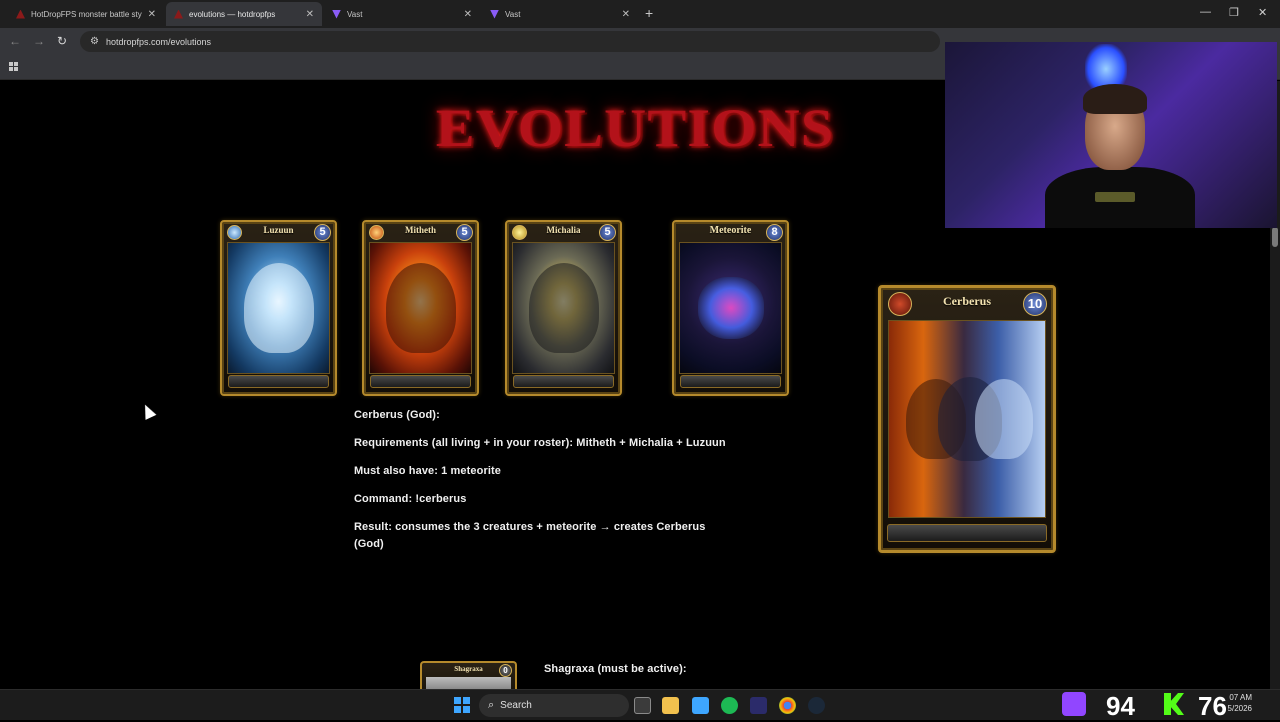 The height and width of the screenshot is (722, 1280). I want to click on card-shagraxa: Shagraxa 0, so click(468, 676).